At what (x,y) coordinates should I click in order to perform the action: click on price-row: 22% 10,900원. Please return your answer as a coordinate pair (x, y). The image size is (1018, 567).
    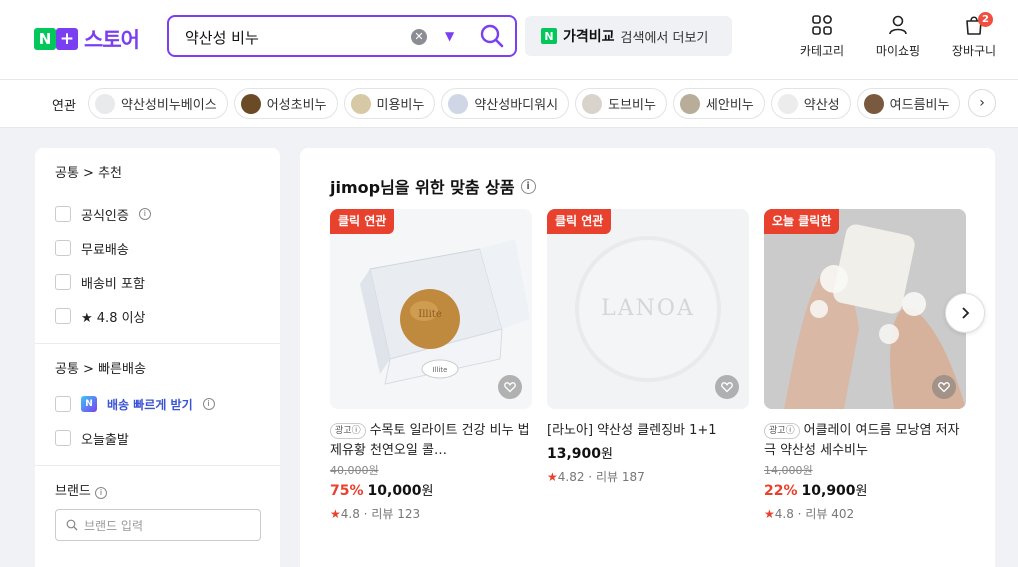
    Looking at the image, I should click on (865, 489).